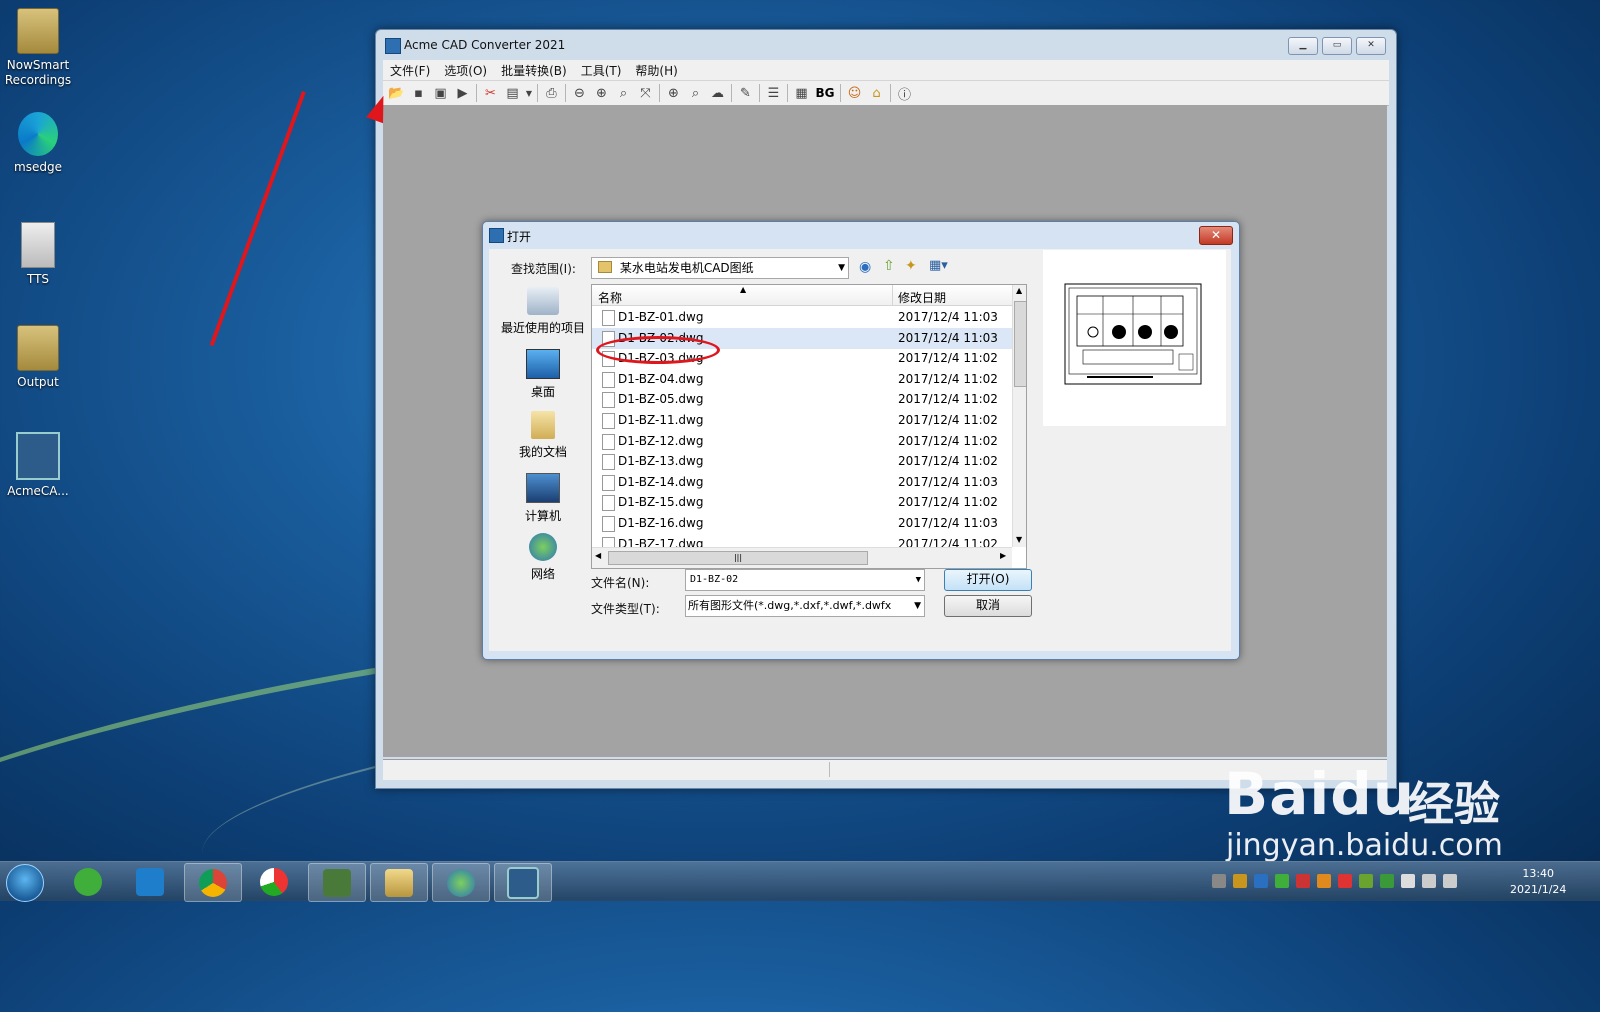  What do you see at coordinates (551, 93) in the screenshot?
I see `print-icon: ⎙` at bounding box center [551, 93].